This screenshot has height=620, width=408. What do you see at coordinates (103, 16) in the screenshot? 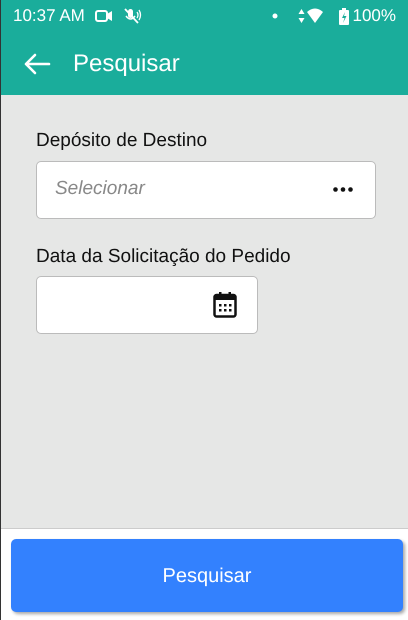
I see `video-camera-icon` at bounding box center [103, 16].